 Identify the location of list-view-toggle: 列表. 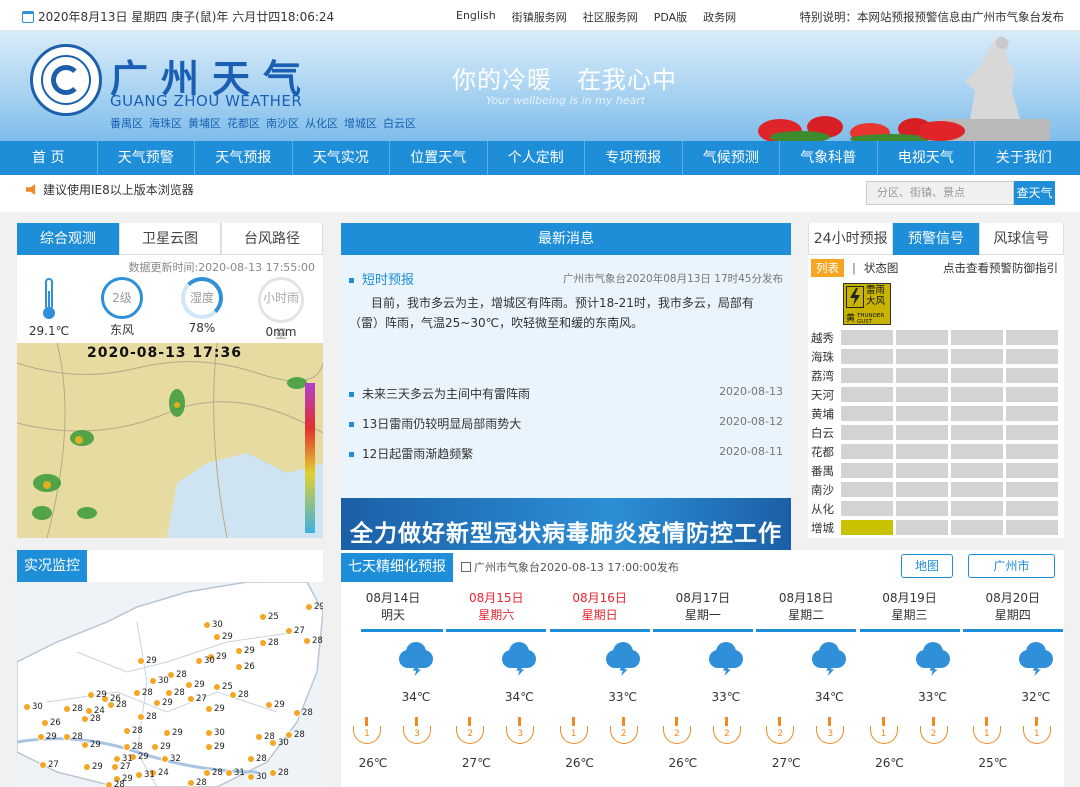
(827, 268).